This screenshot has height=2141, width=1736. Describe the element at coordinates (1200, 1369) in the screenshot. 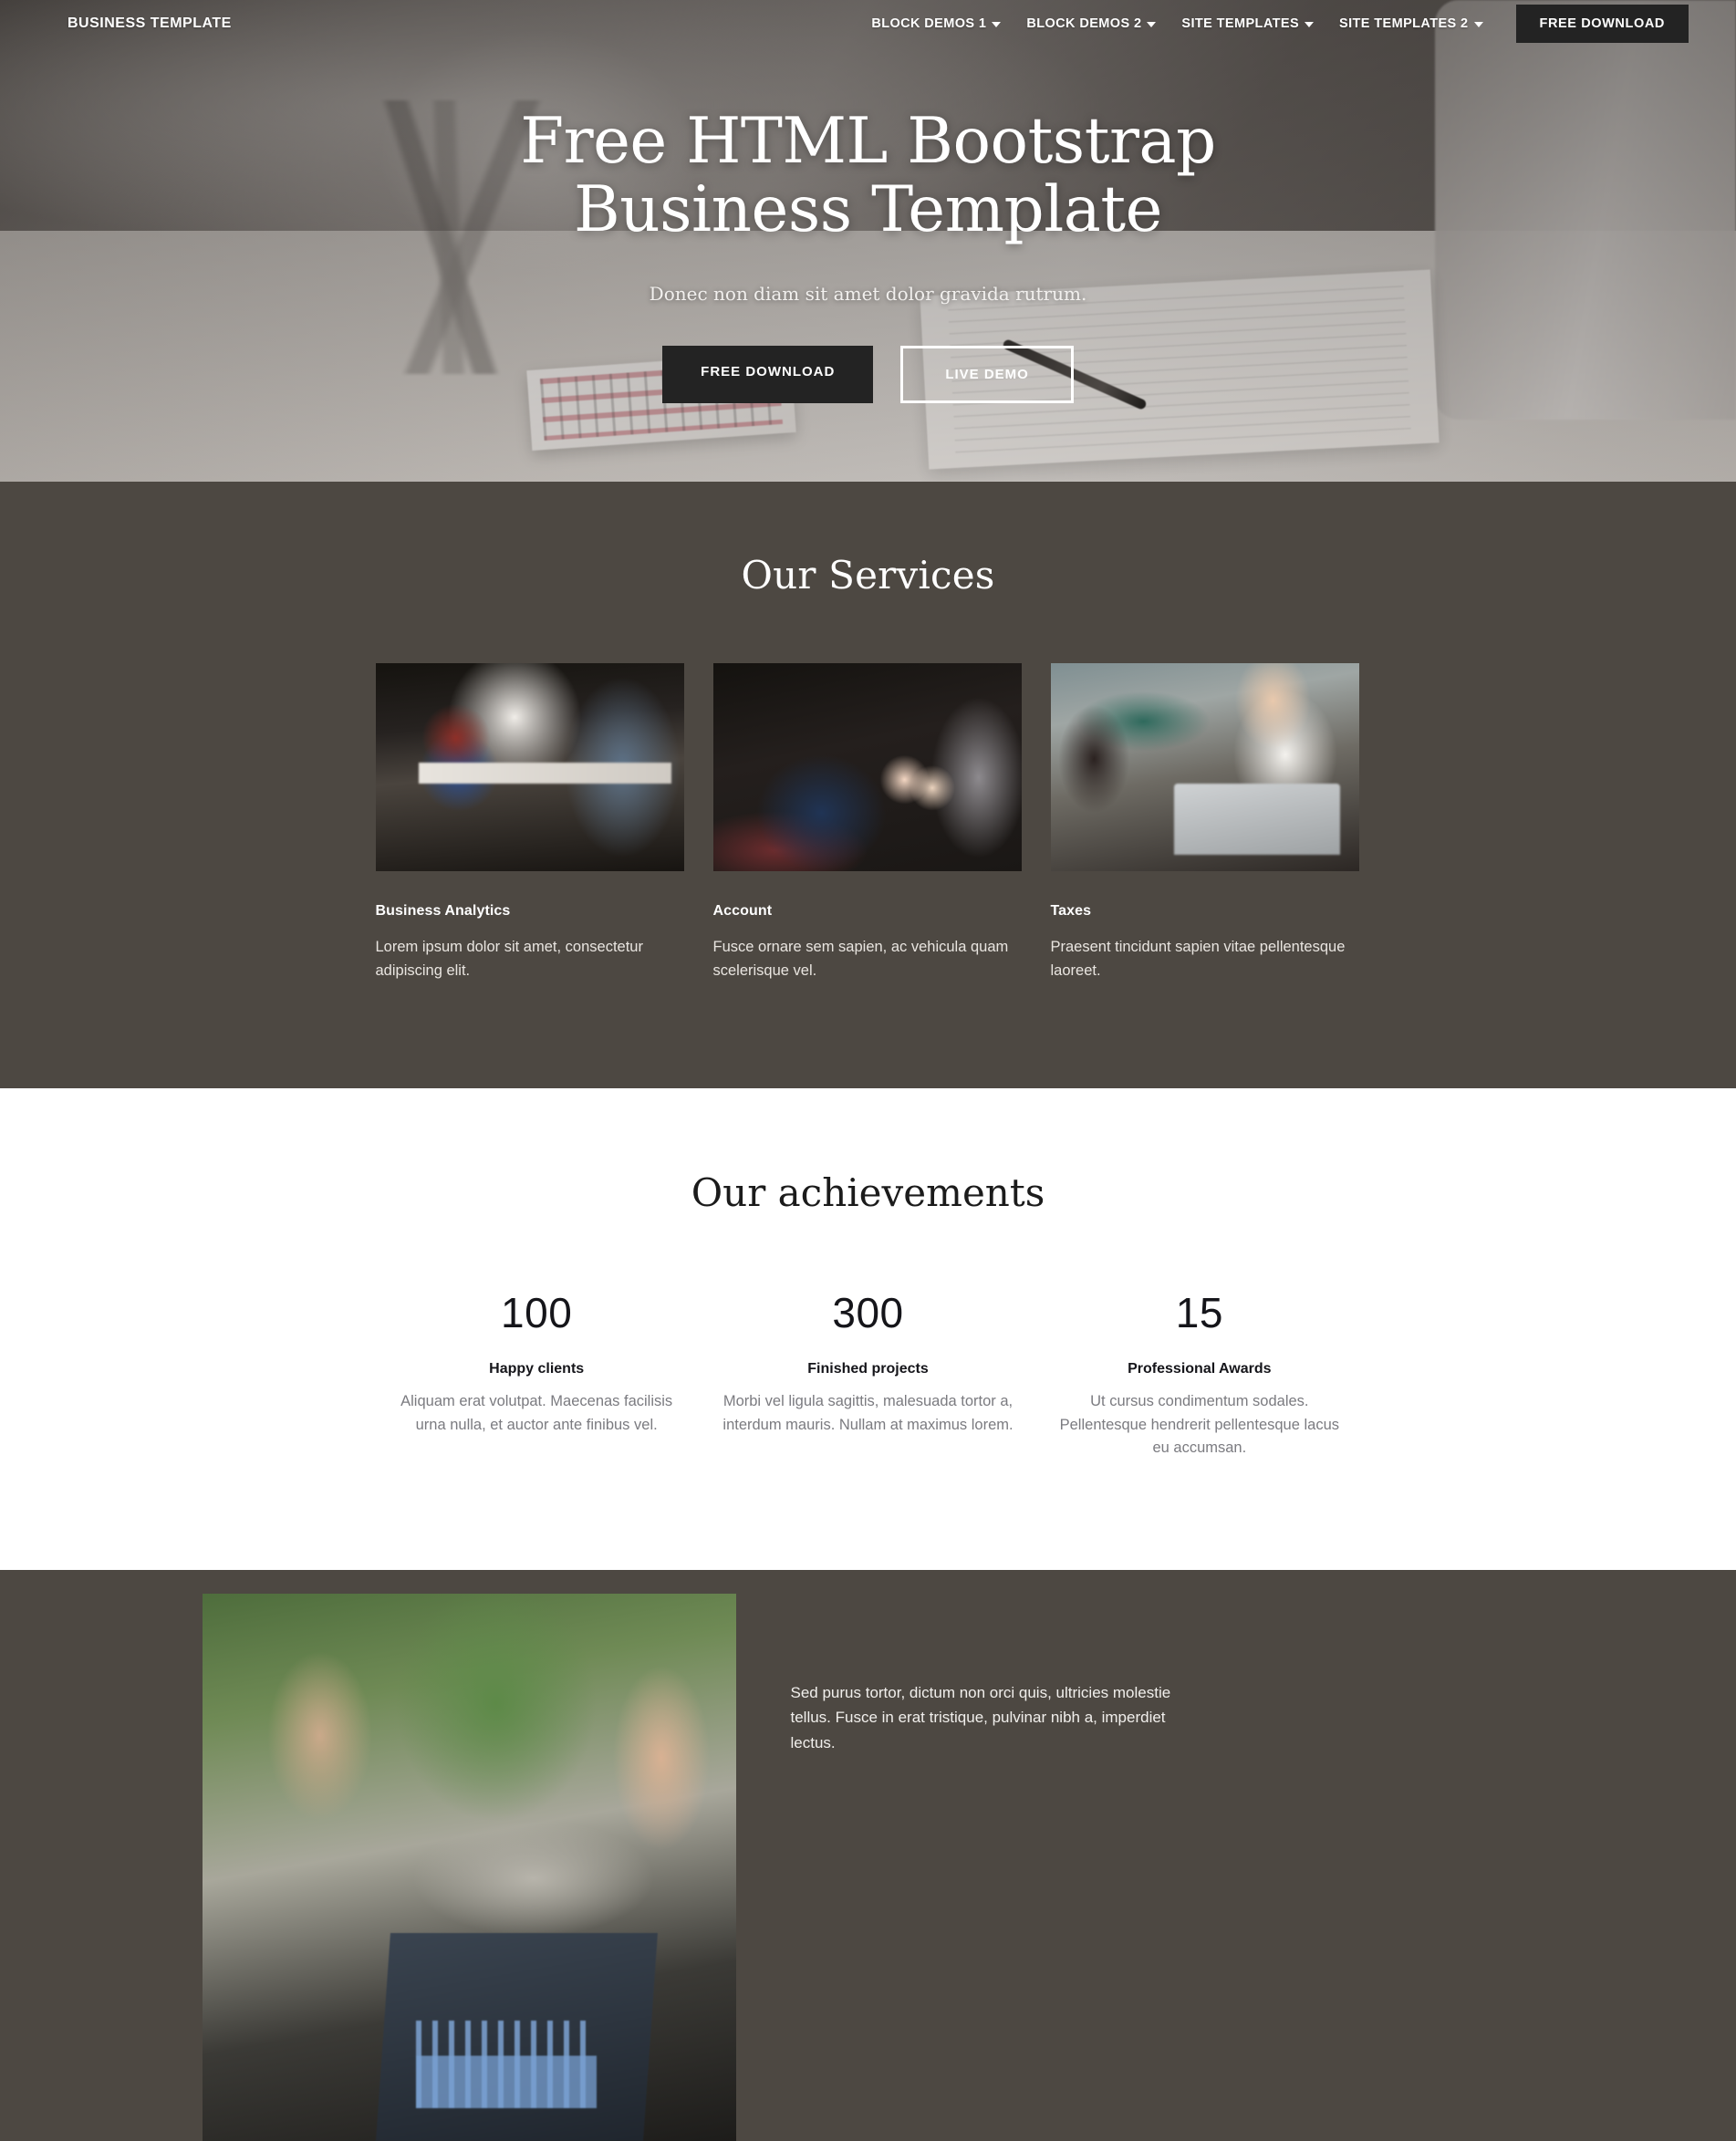

I see `achievement-label: Professional Awards` at that location.